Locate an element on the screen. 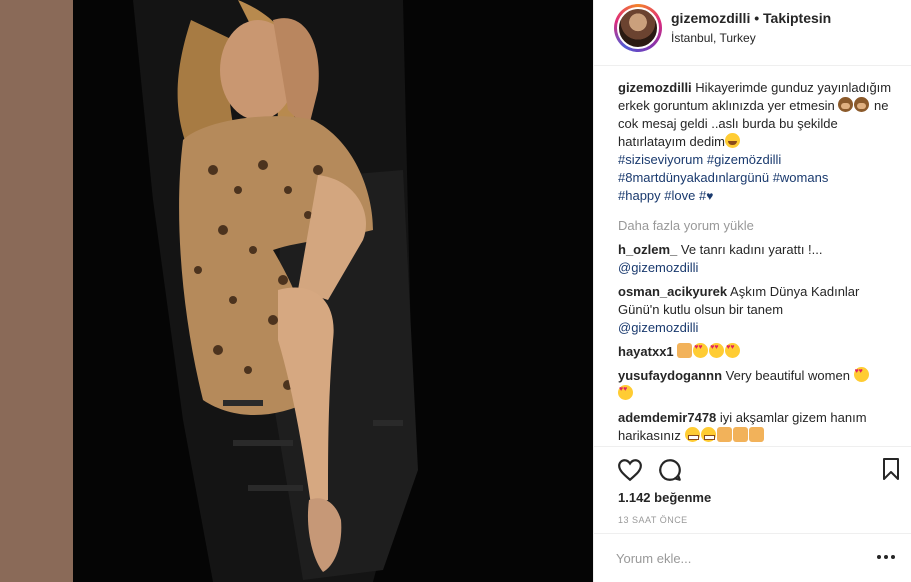 Image resolution: width=911 pixels, height=582 pixels. more-options-icon is located at coordinates (886, 557).